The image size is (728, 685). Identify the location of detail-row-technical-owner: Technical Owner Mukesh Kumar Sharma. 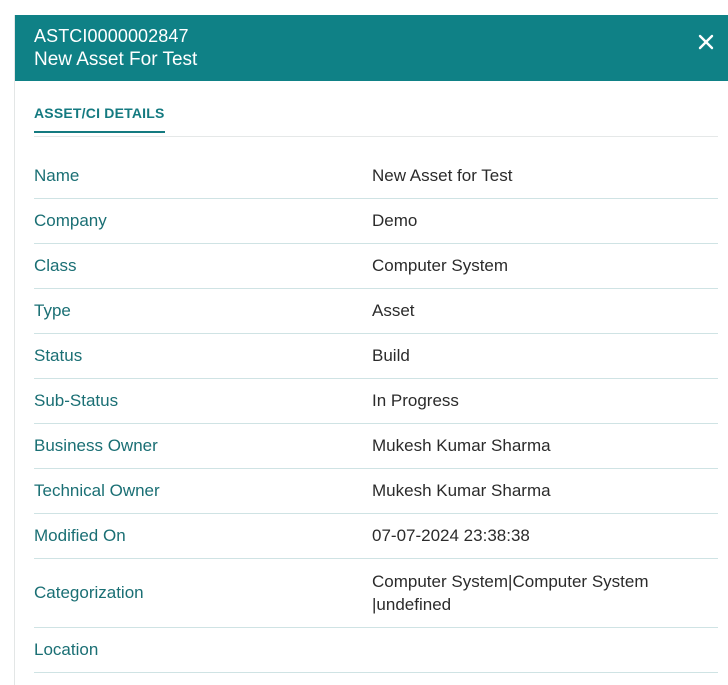
(376, 491).